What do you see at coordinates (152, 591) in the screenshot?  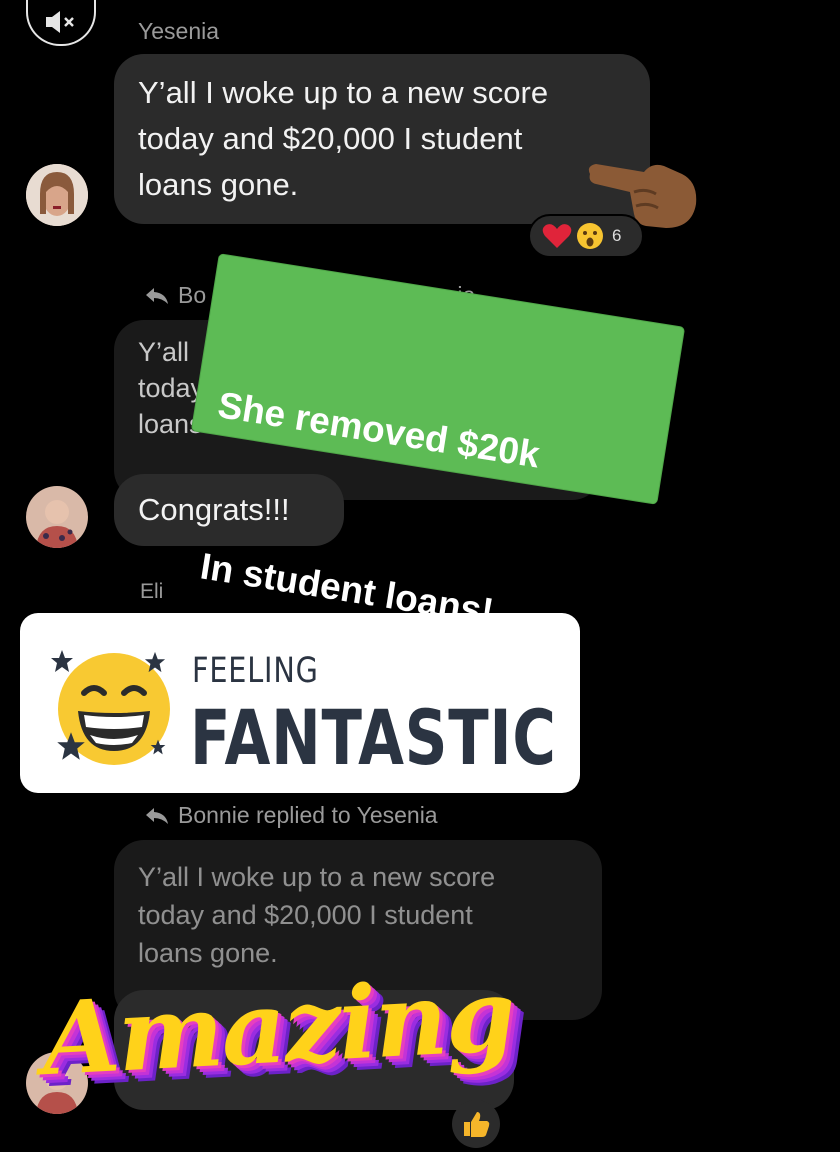 I see `sender-name: Eli` at bounding box center [152, 591].